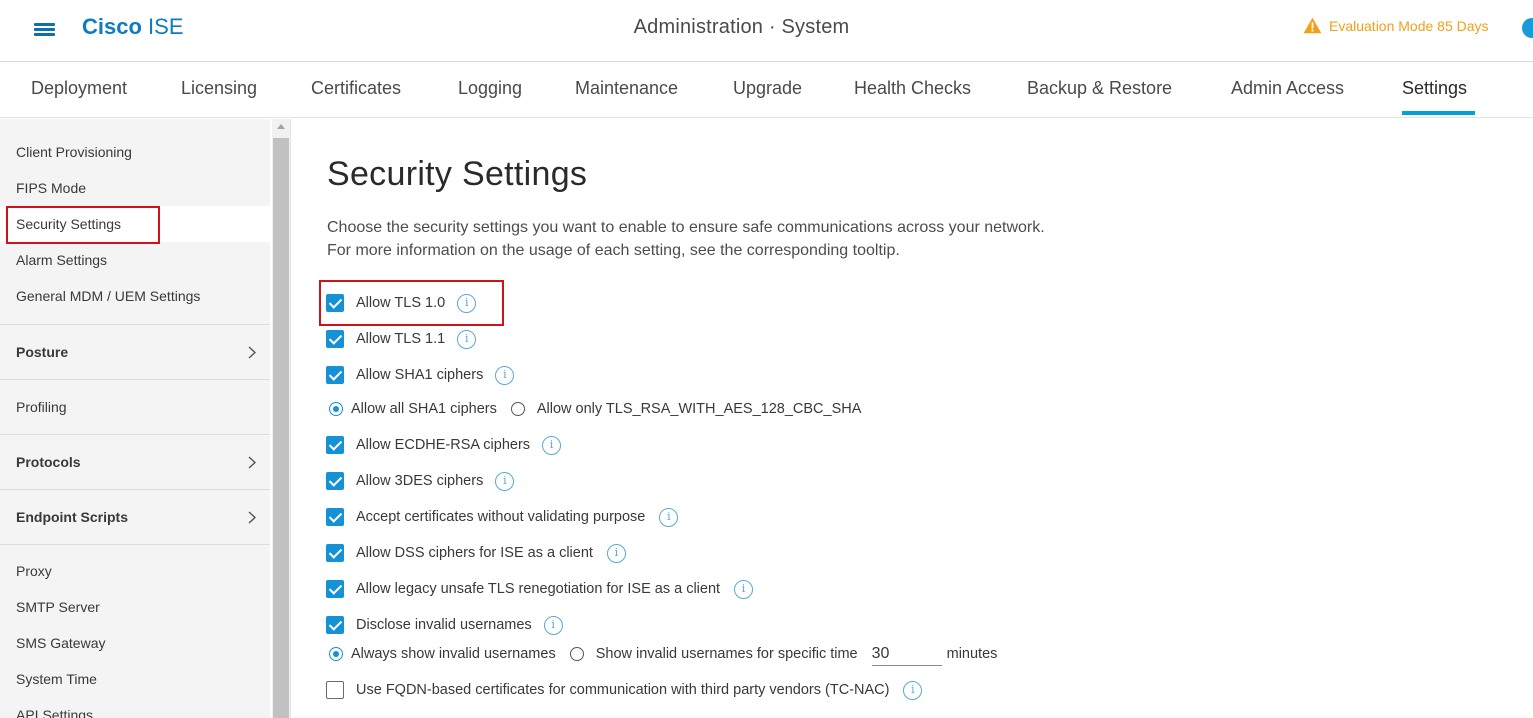 This screenshot has height=718, width=1533. What do you see at coordinates (490, 88) in the screenshot?
I see `tab-logging: Logging` at bounding box center [490, 88].